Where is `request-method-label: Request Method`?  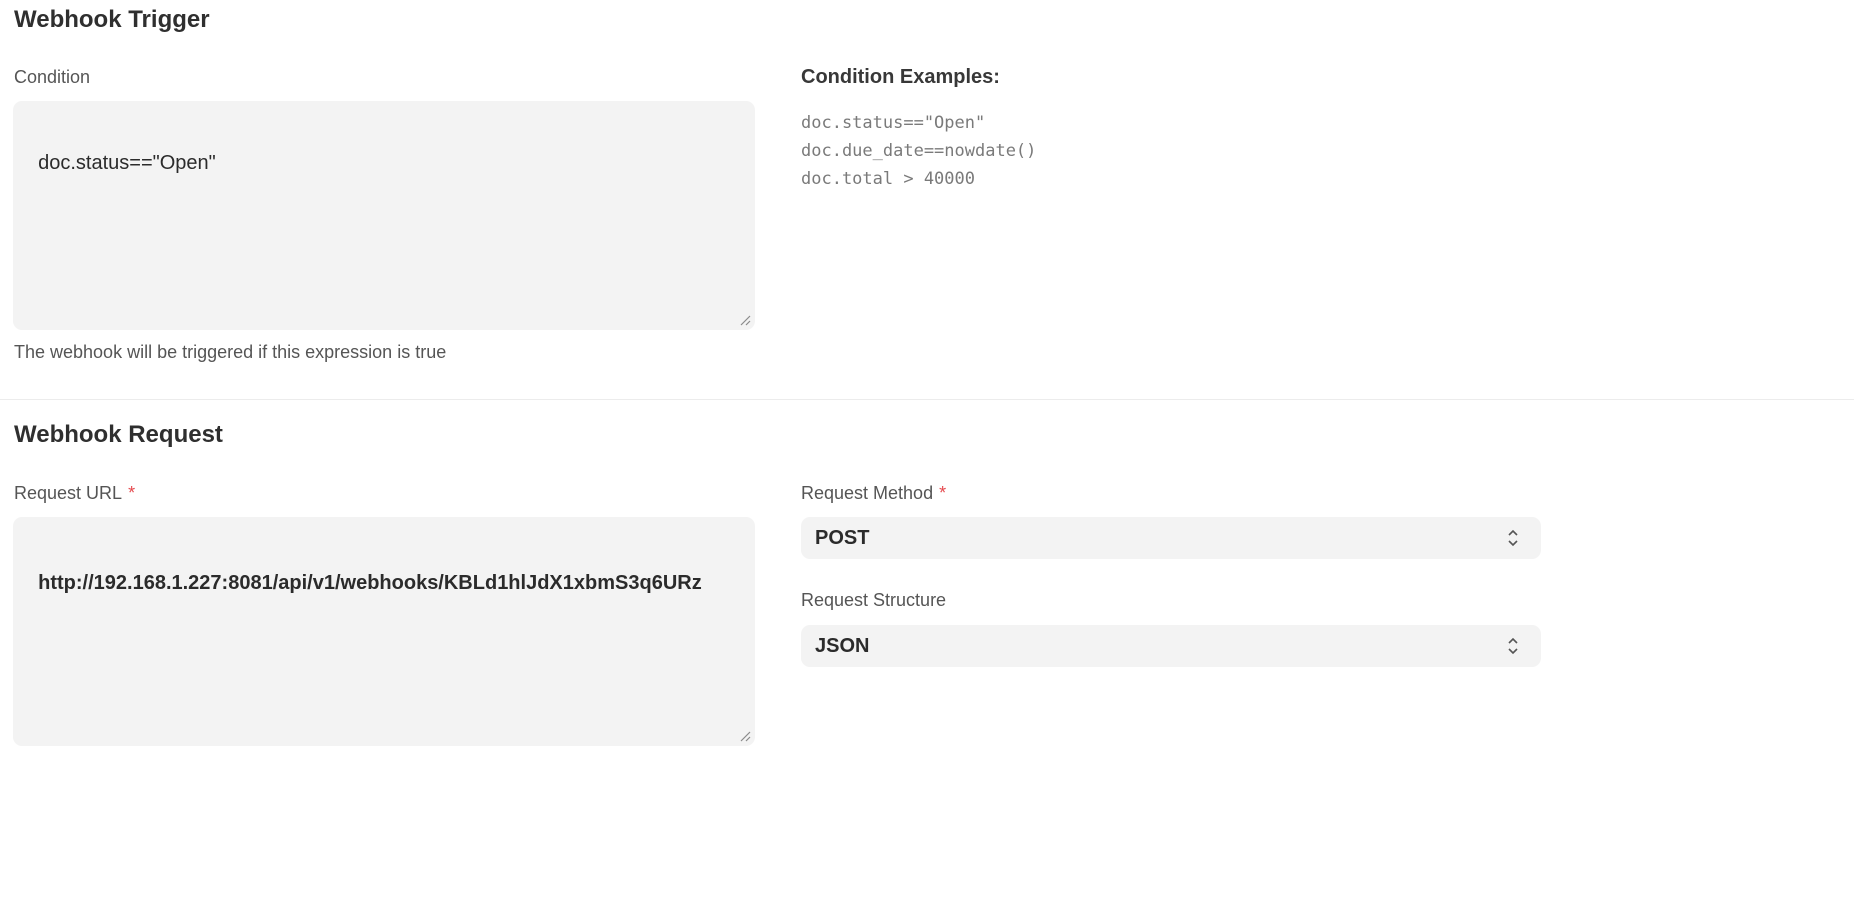 request-method-label: Request Method is located at coordinates (867, 493).